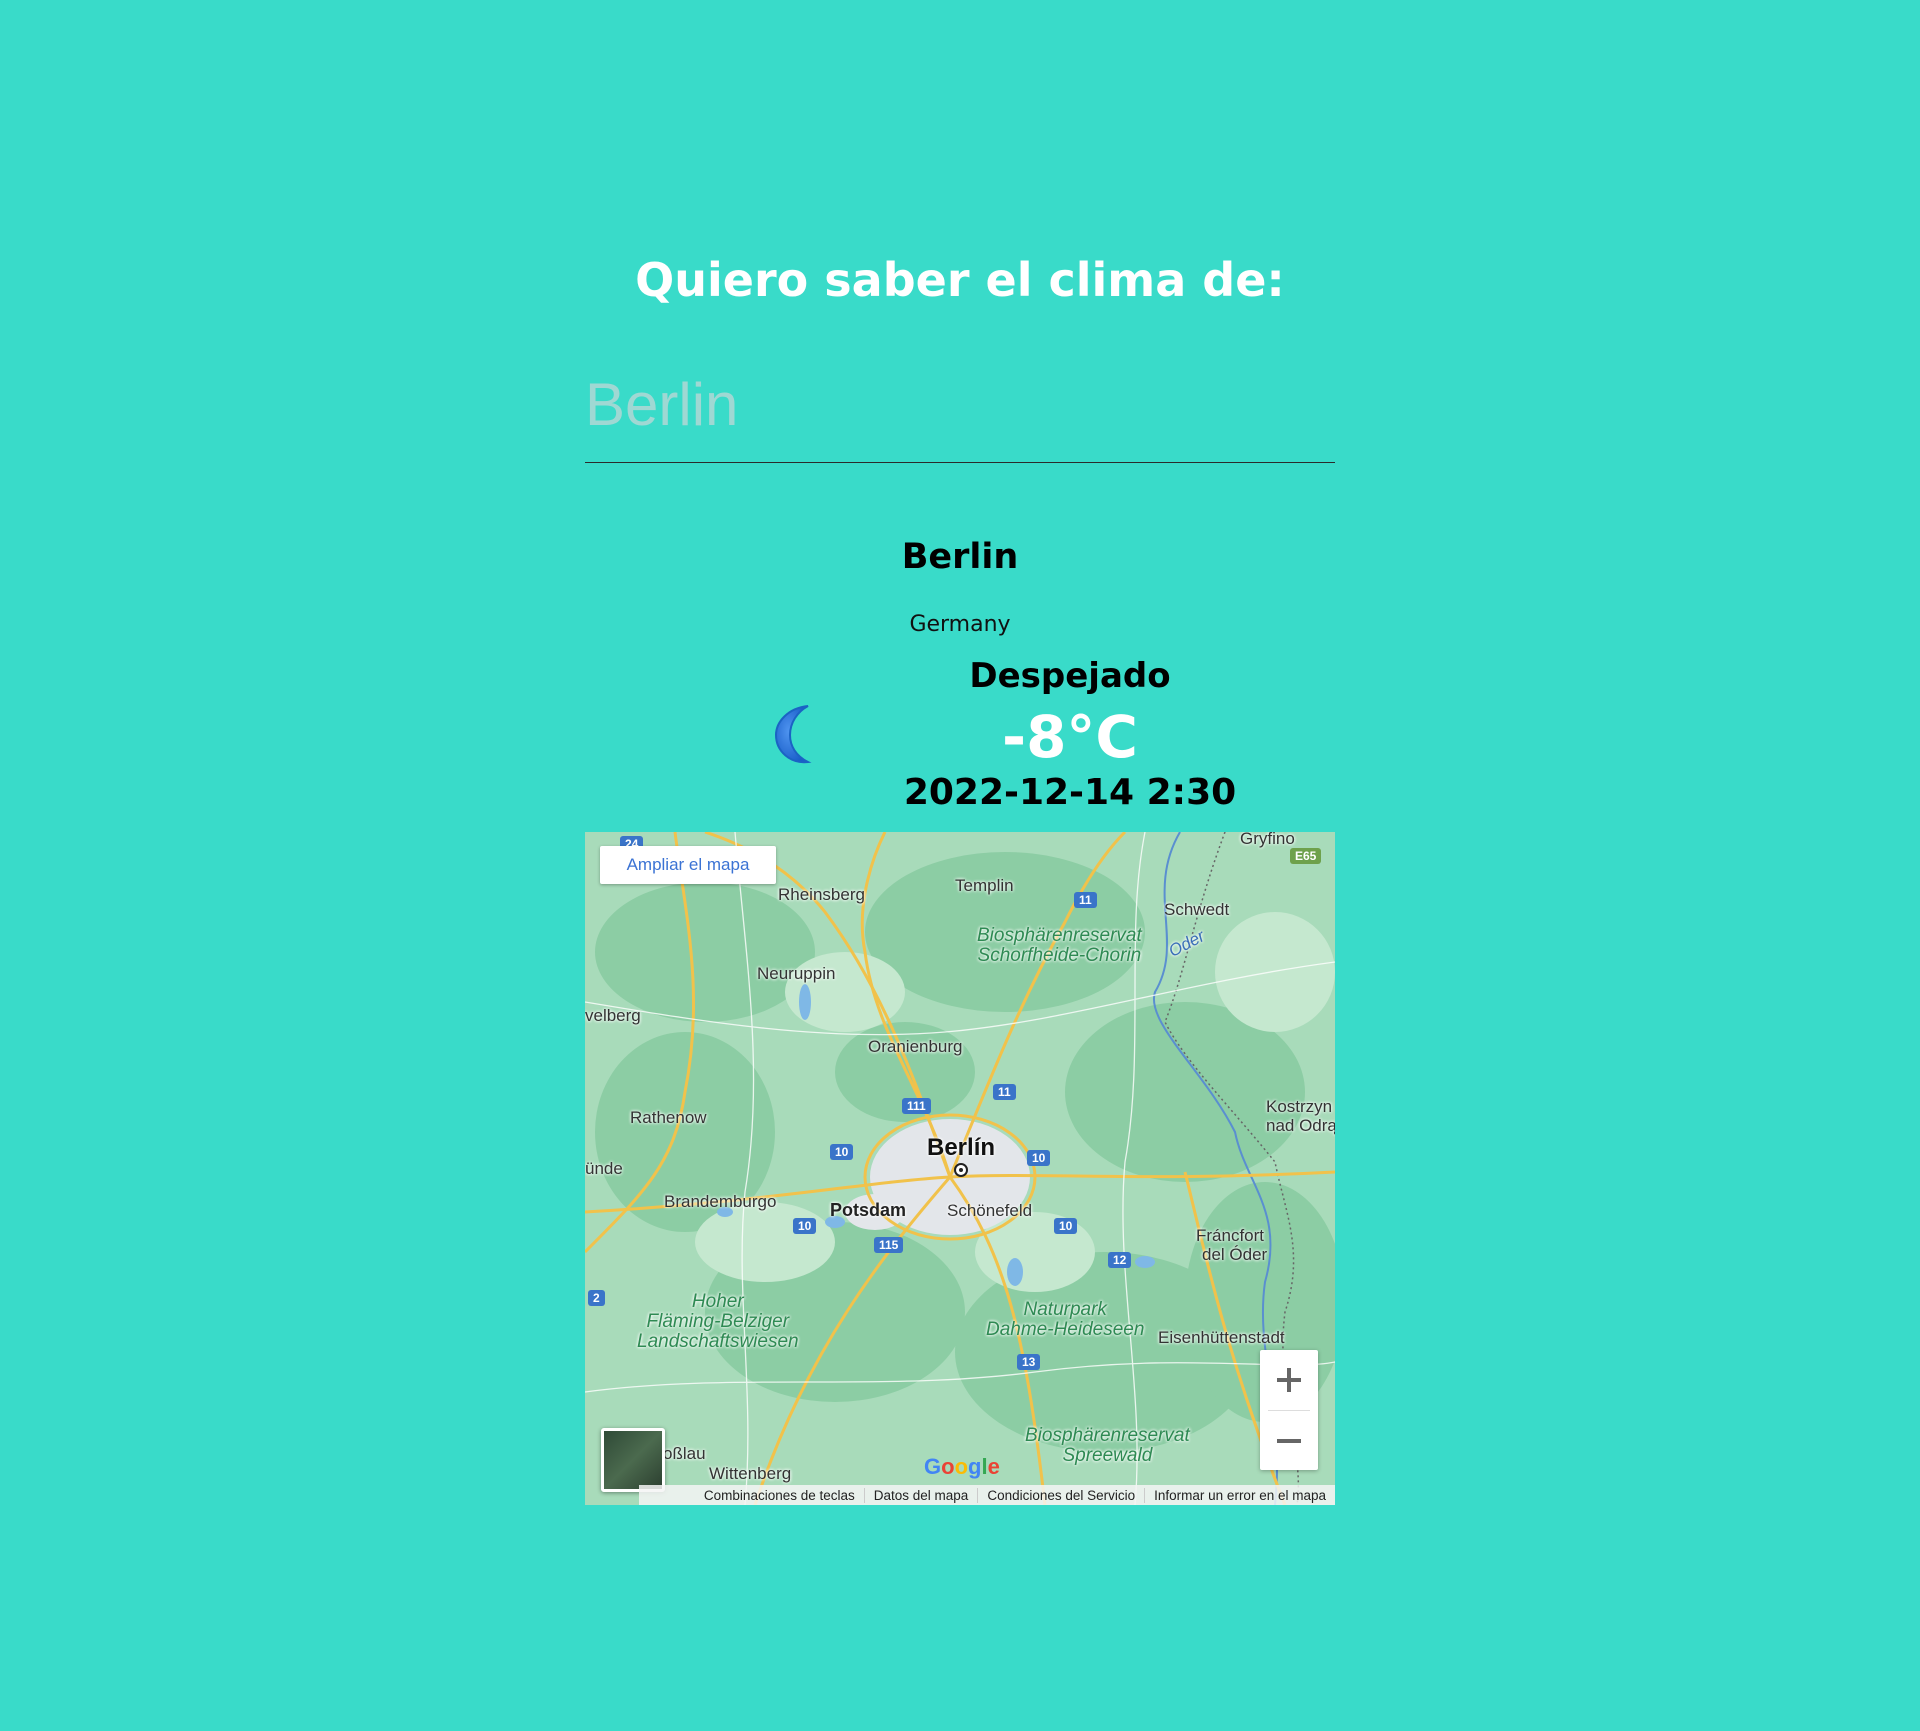 This screenshot has height=1731, width=1920. I want to click on zoom-controls, so click(1289, 1410).